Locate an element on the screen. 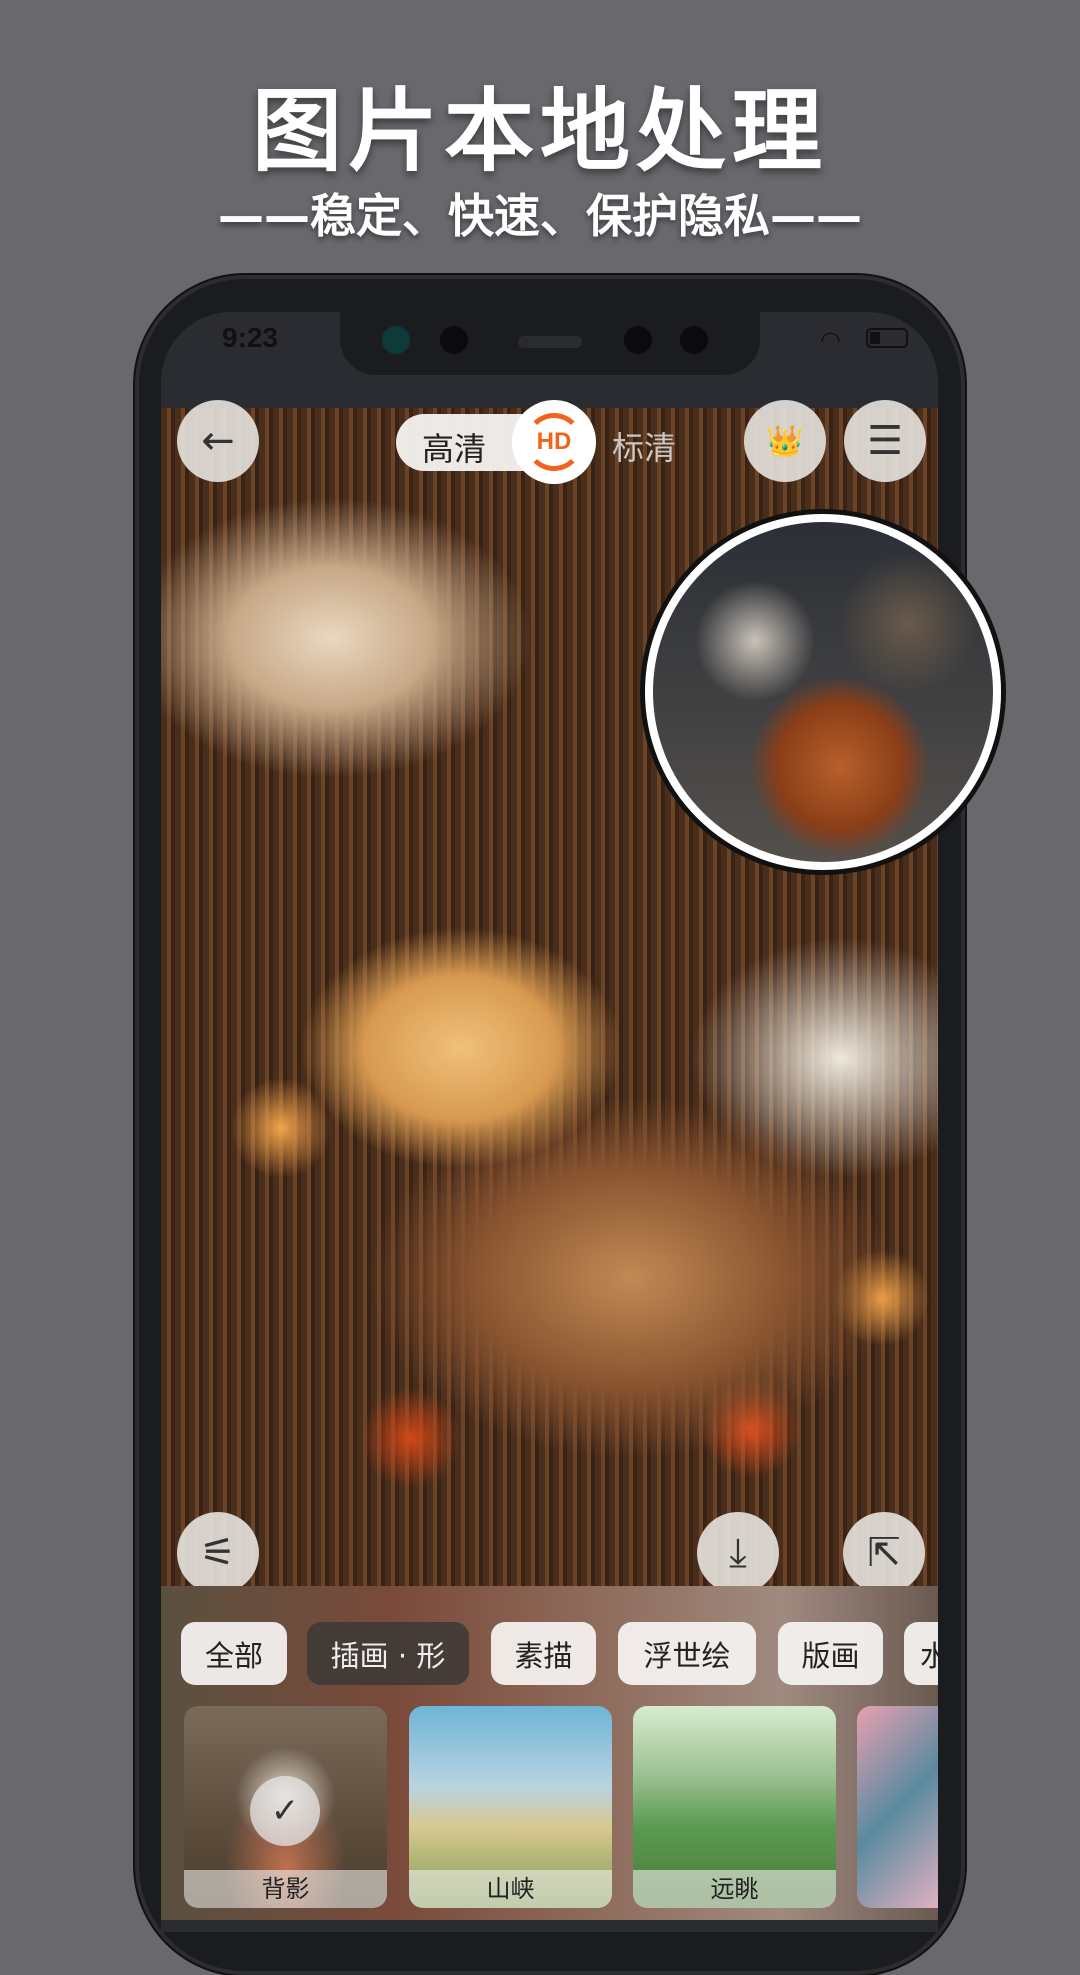 The image size is (1080, 1975). crown-icon: 👑 is located at coordinates (785, 441).